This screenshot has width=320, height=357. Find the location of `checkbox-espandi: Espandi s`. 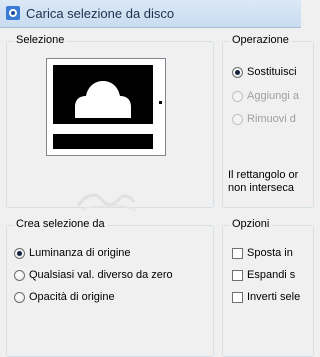

checkbox-espandi: Espandi s is located at coordinates (263, 275).